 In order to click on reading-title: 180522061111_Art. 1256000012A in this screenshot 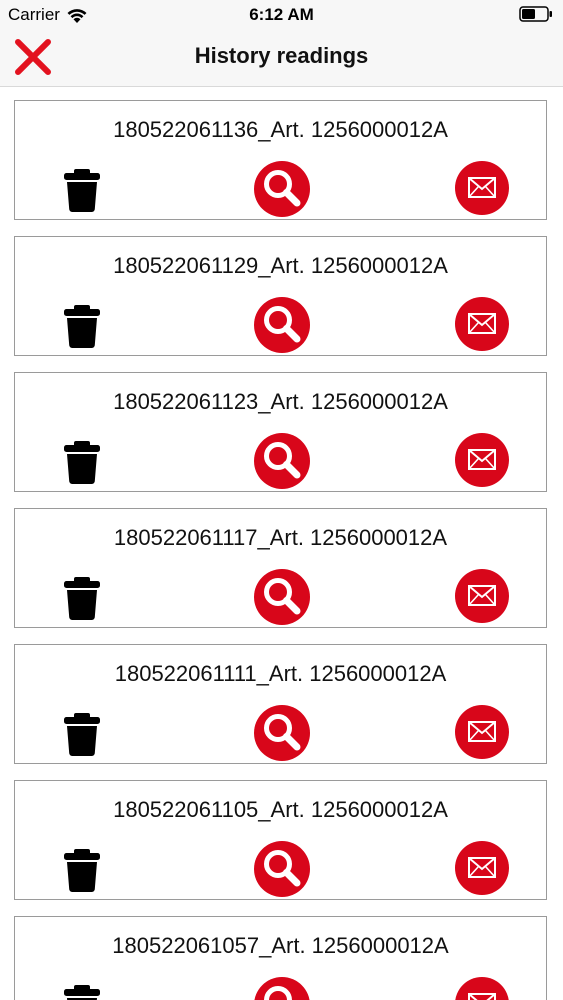, I will do `click(280, 673)`.